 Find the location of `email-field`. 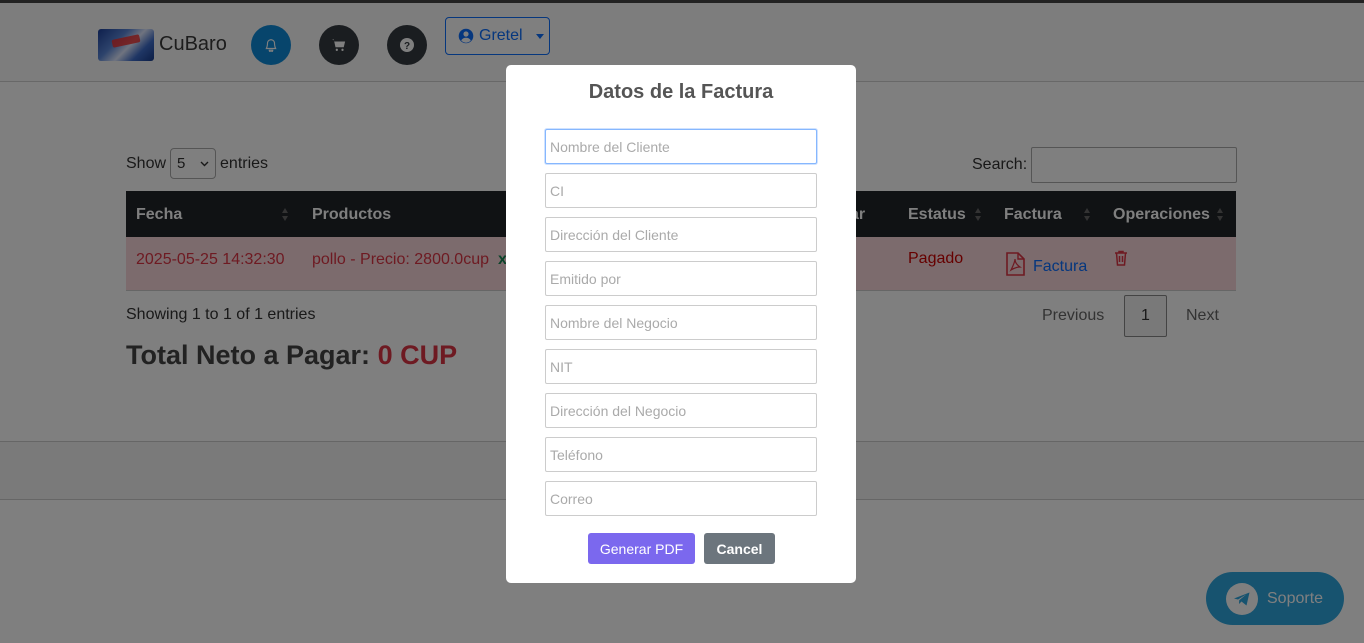

email-field is located at coordinates (681, 498).